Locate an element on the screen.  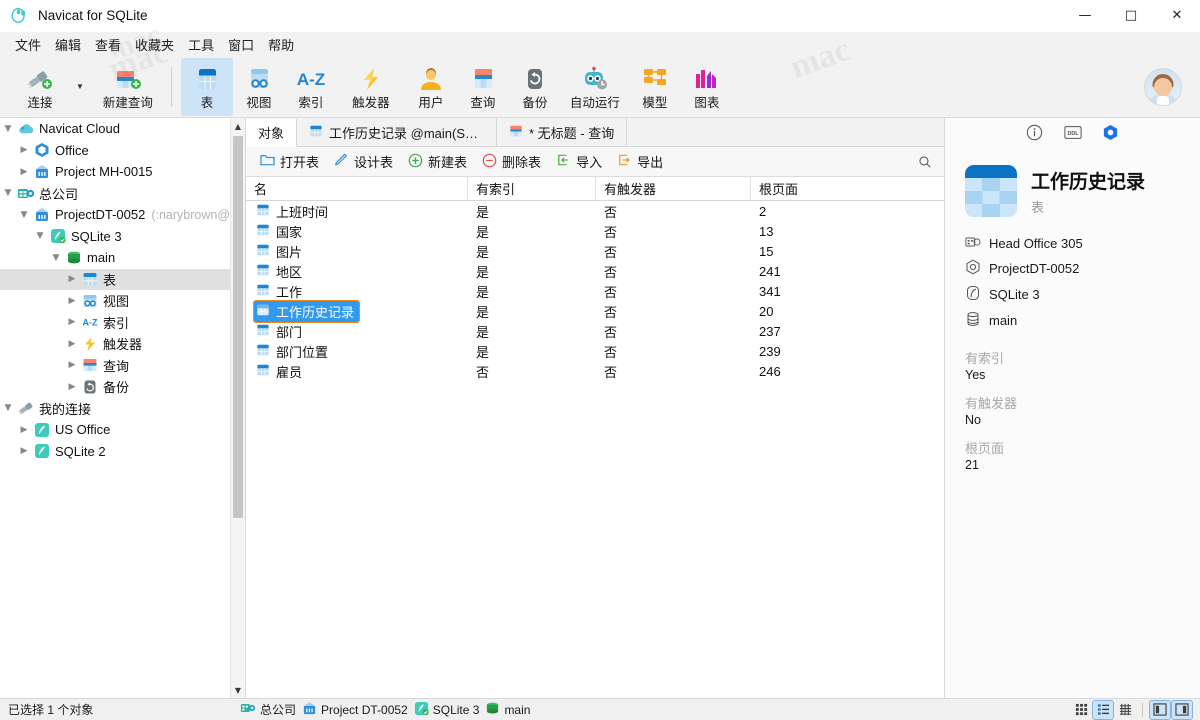
toolbar-button-index: A-Z 索引 is located at coordinates (311, 87).